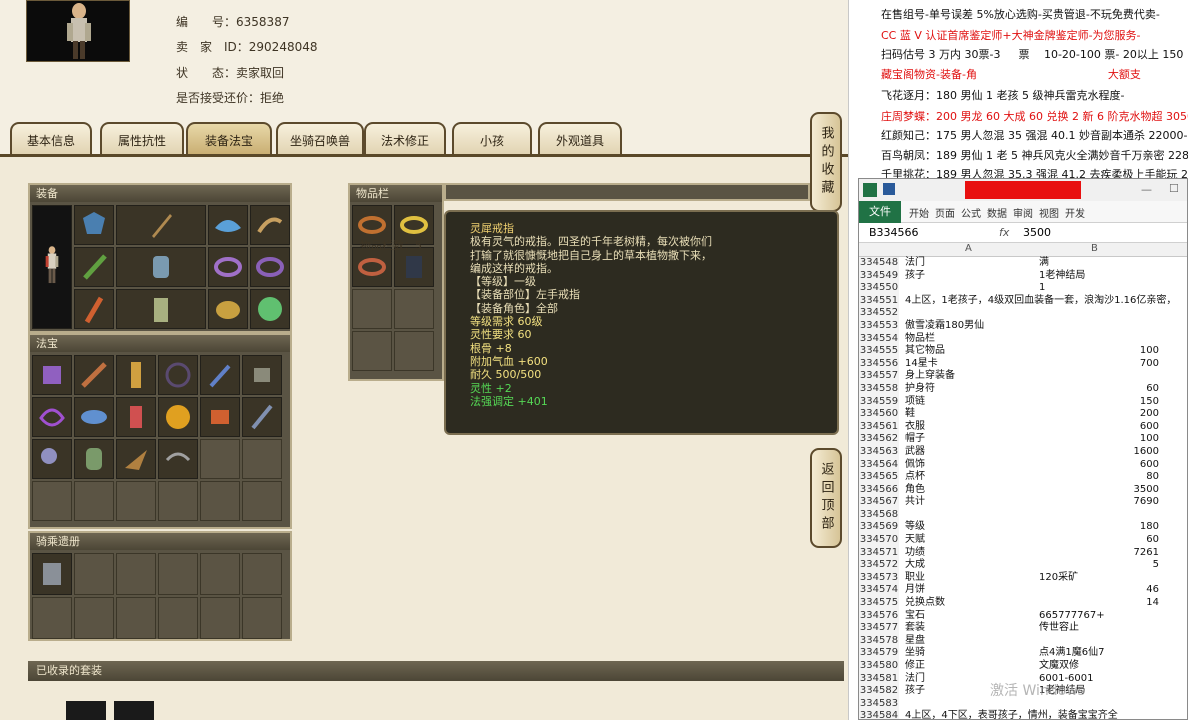 This screenshot has height=720, width=1188. I want to click on excel-cell-v: 1600, so click(1134, 452).